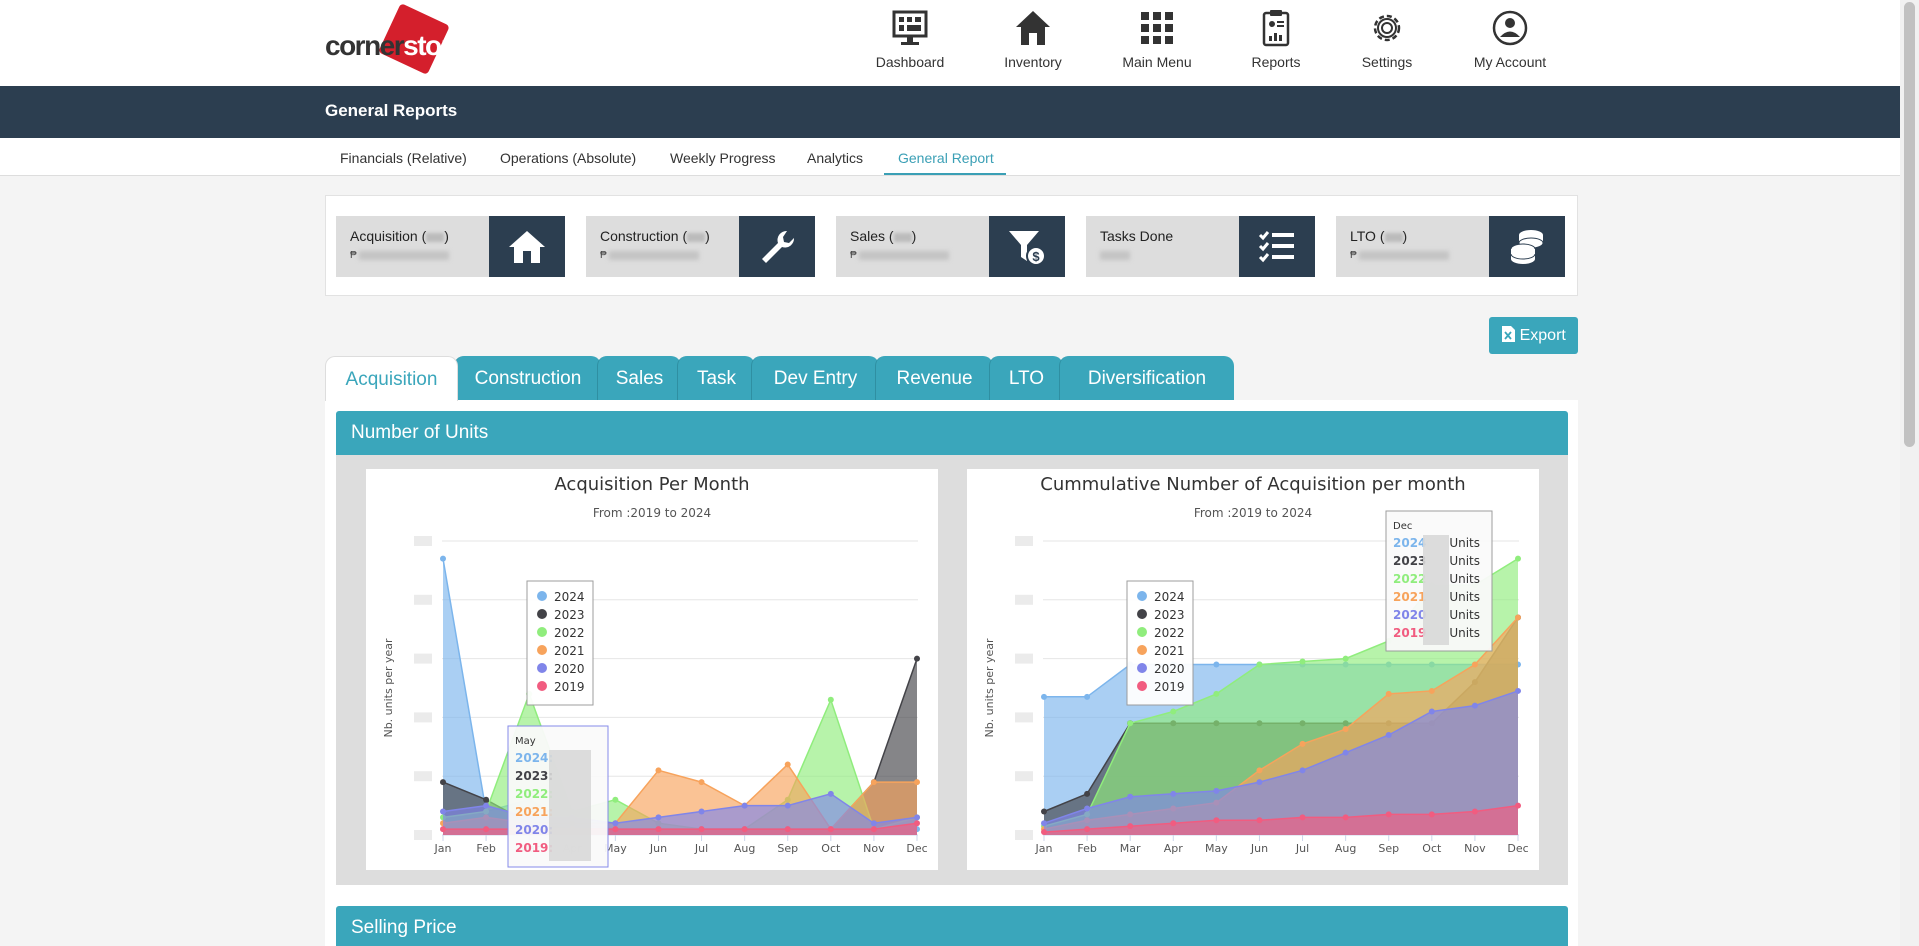  Describe the element at coordinates (934, 378) in the screenshot. I see `tab-revenue: Revenue` at that location.